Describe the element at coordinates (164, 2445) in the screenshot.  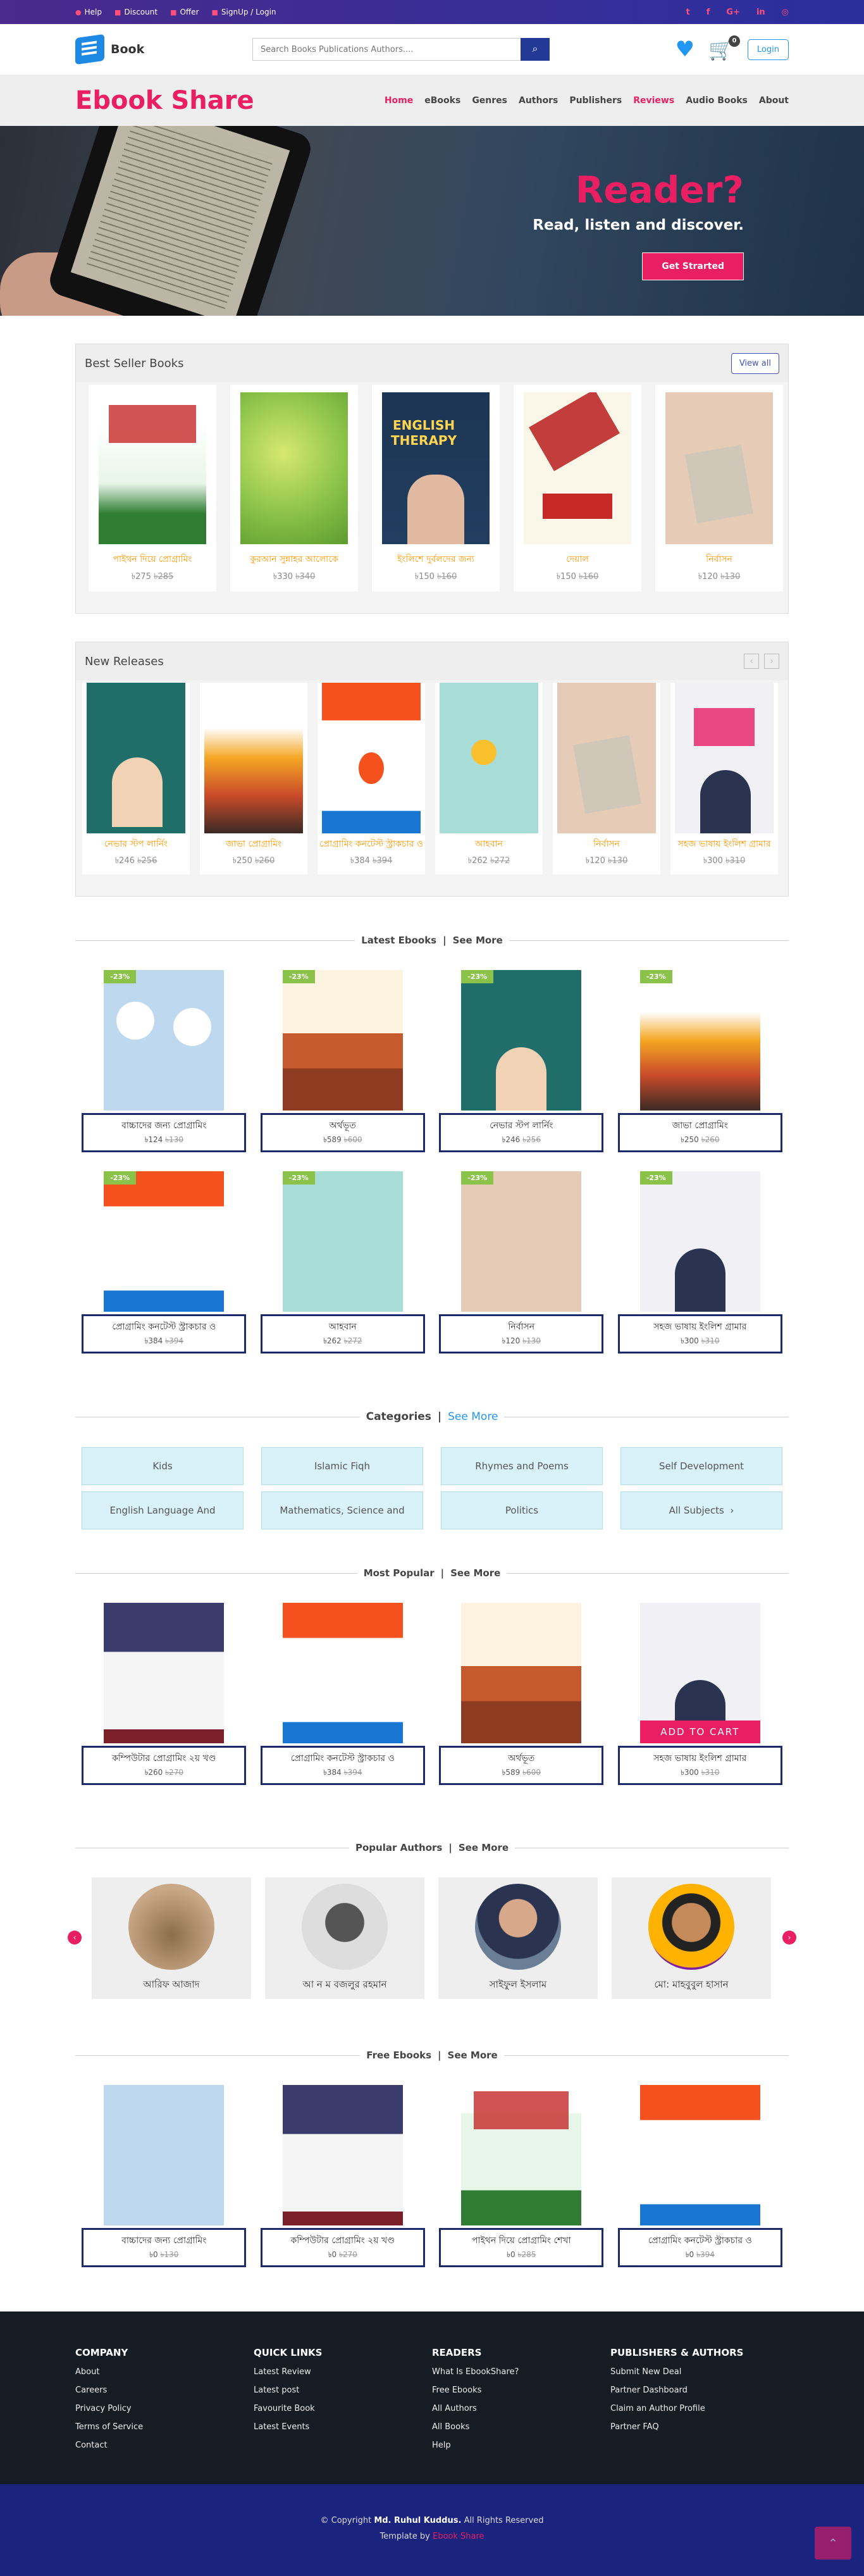
I see `footer-link: Contact` at that location.